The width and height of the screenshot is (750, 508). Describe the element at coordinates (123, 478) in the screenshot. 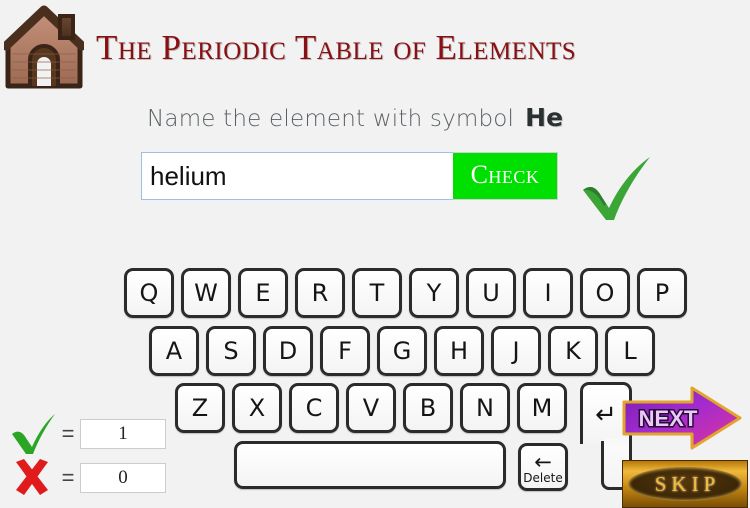

I see `score-wrong-value: 0` at that location.